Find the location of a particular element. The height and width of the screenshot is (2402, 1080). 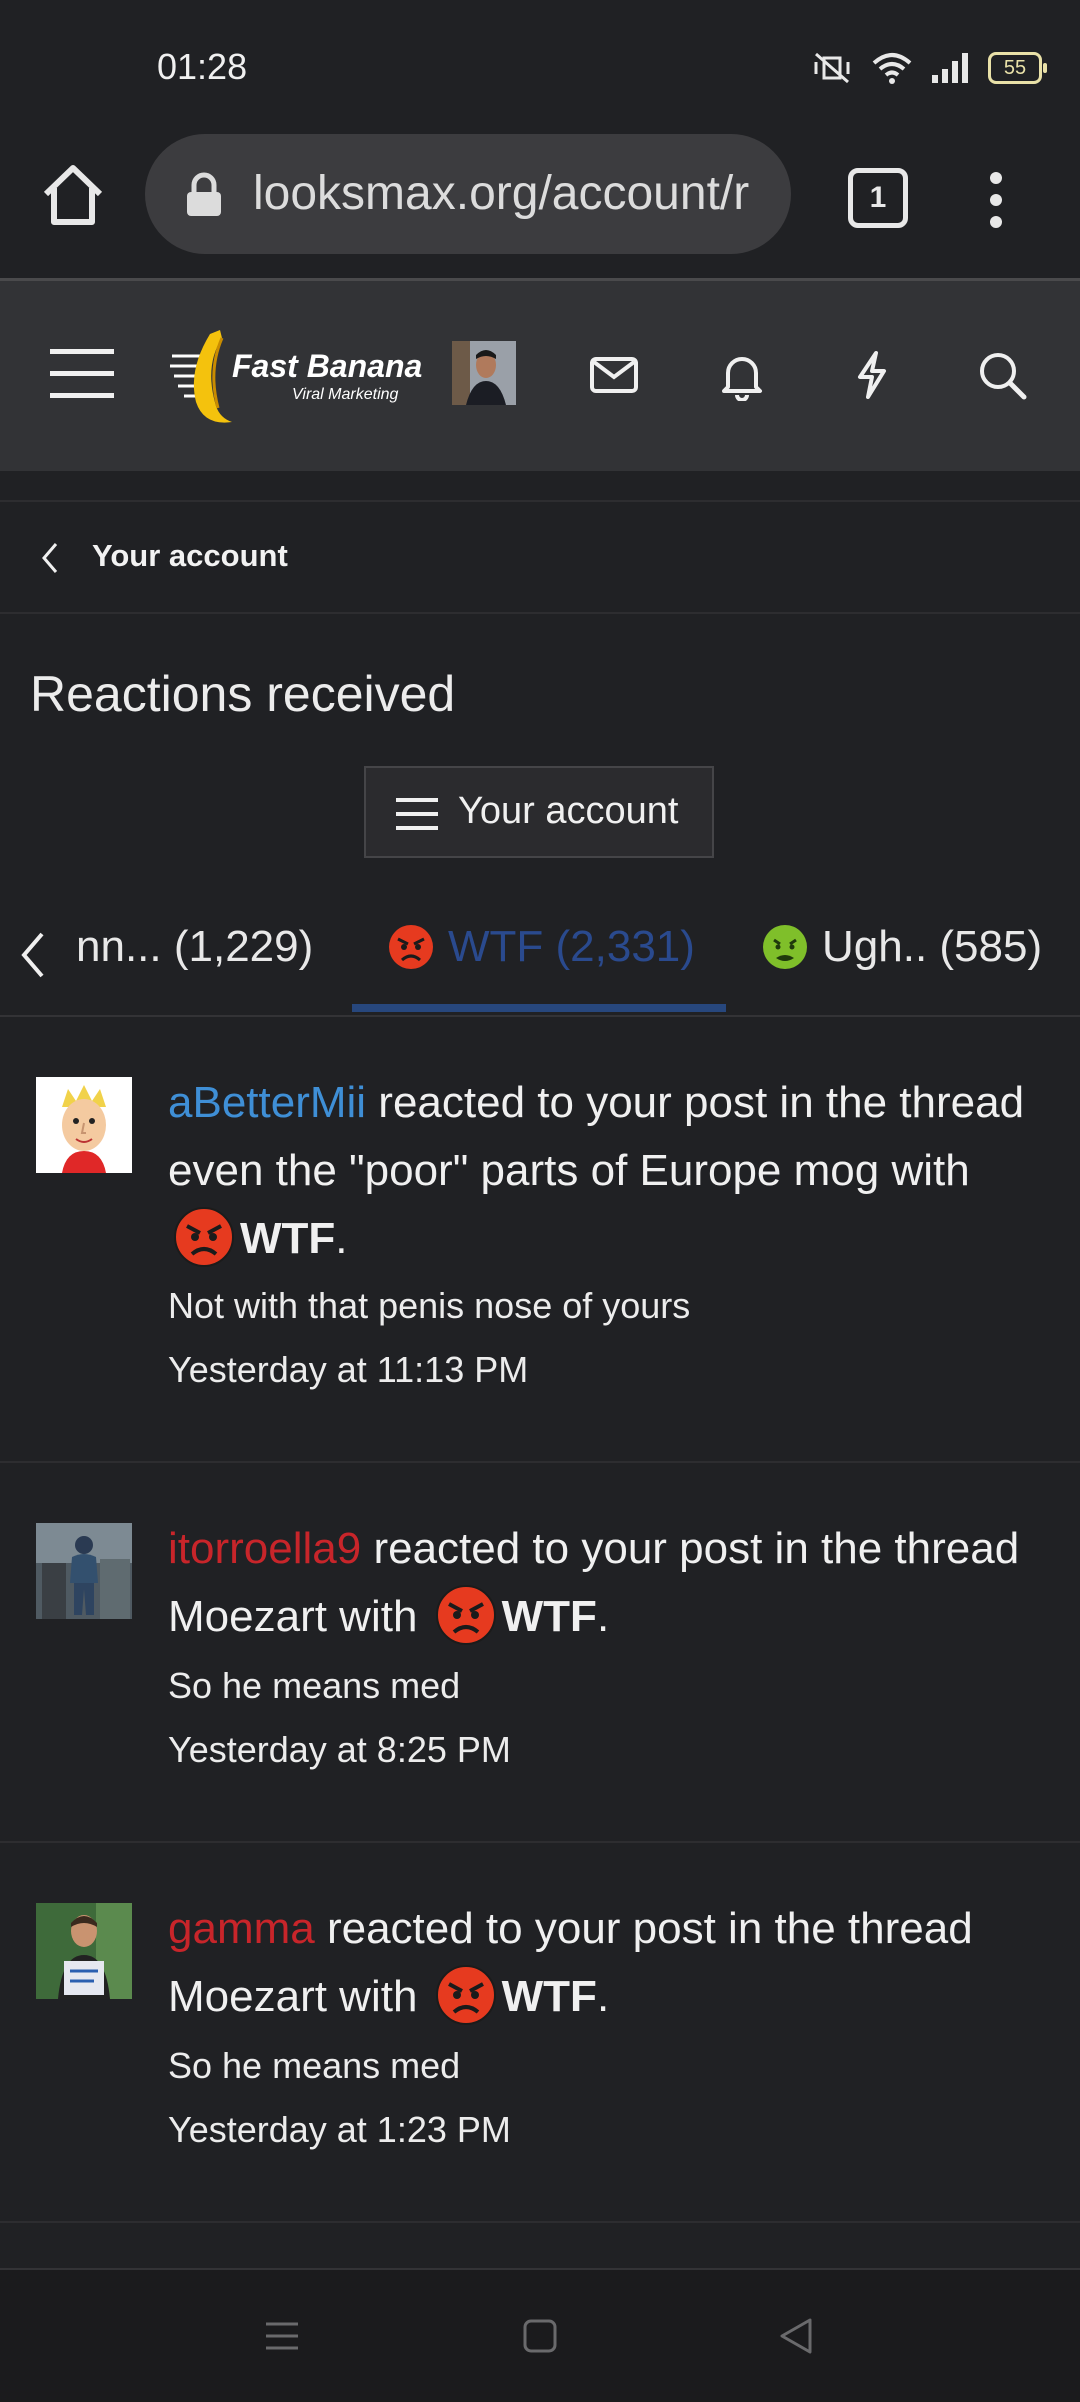

tab-wtf: WTF (2,331) is located at coordinates (541, 947).